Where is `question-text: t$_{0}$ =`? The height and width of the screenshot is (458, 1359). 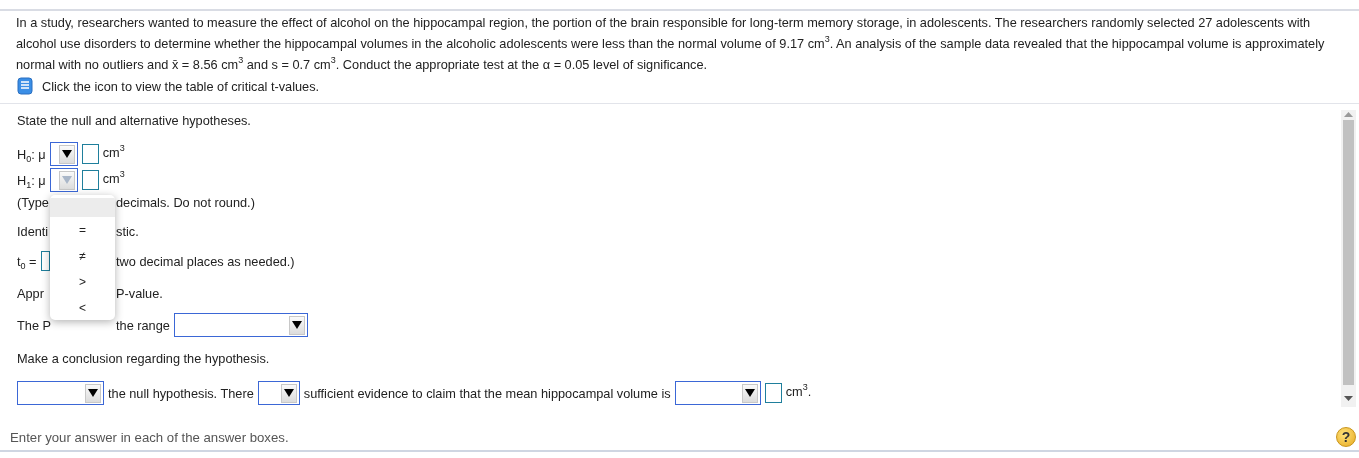
question-text: t$_{0}$ = is located at coordinates (27, 261).